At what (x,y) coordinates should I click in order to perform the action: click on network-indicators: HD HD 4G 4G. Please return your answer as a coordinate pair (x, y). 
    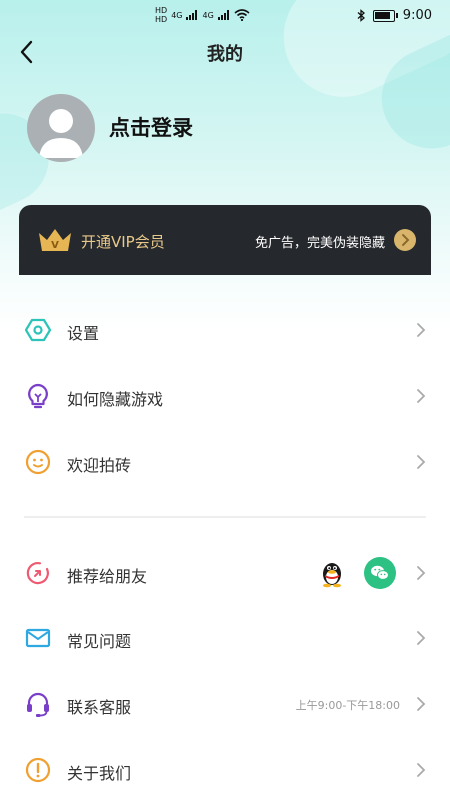
    Looking at the image, I should click on (202, 15).